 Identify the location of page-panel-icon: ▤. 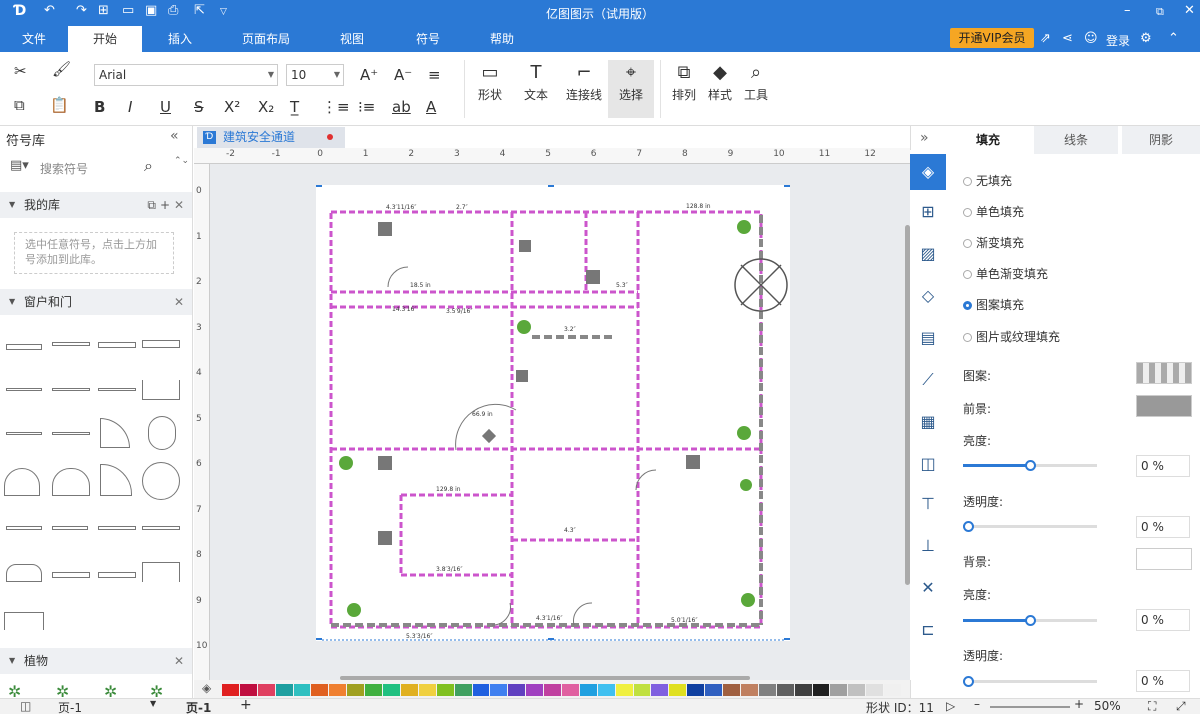
(928, 338).